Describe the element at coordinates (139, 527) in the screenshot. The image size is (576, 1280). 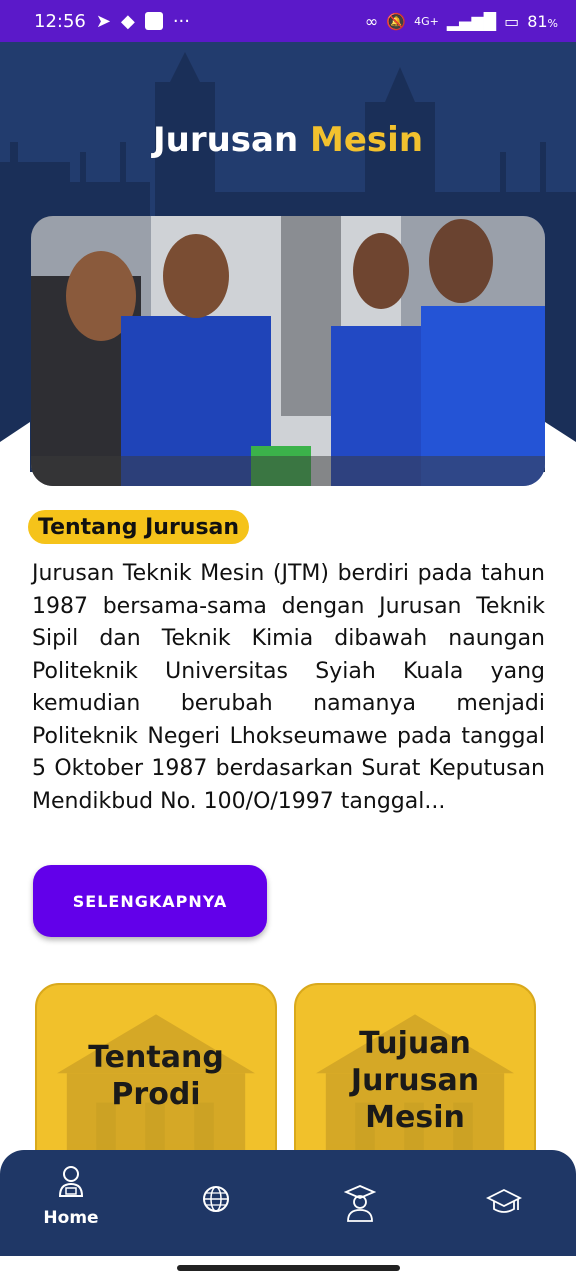
I see `section-heading-about: Tentang Jurusan` at that location.